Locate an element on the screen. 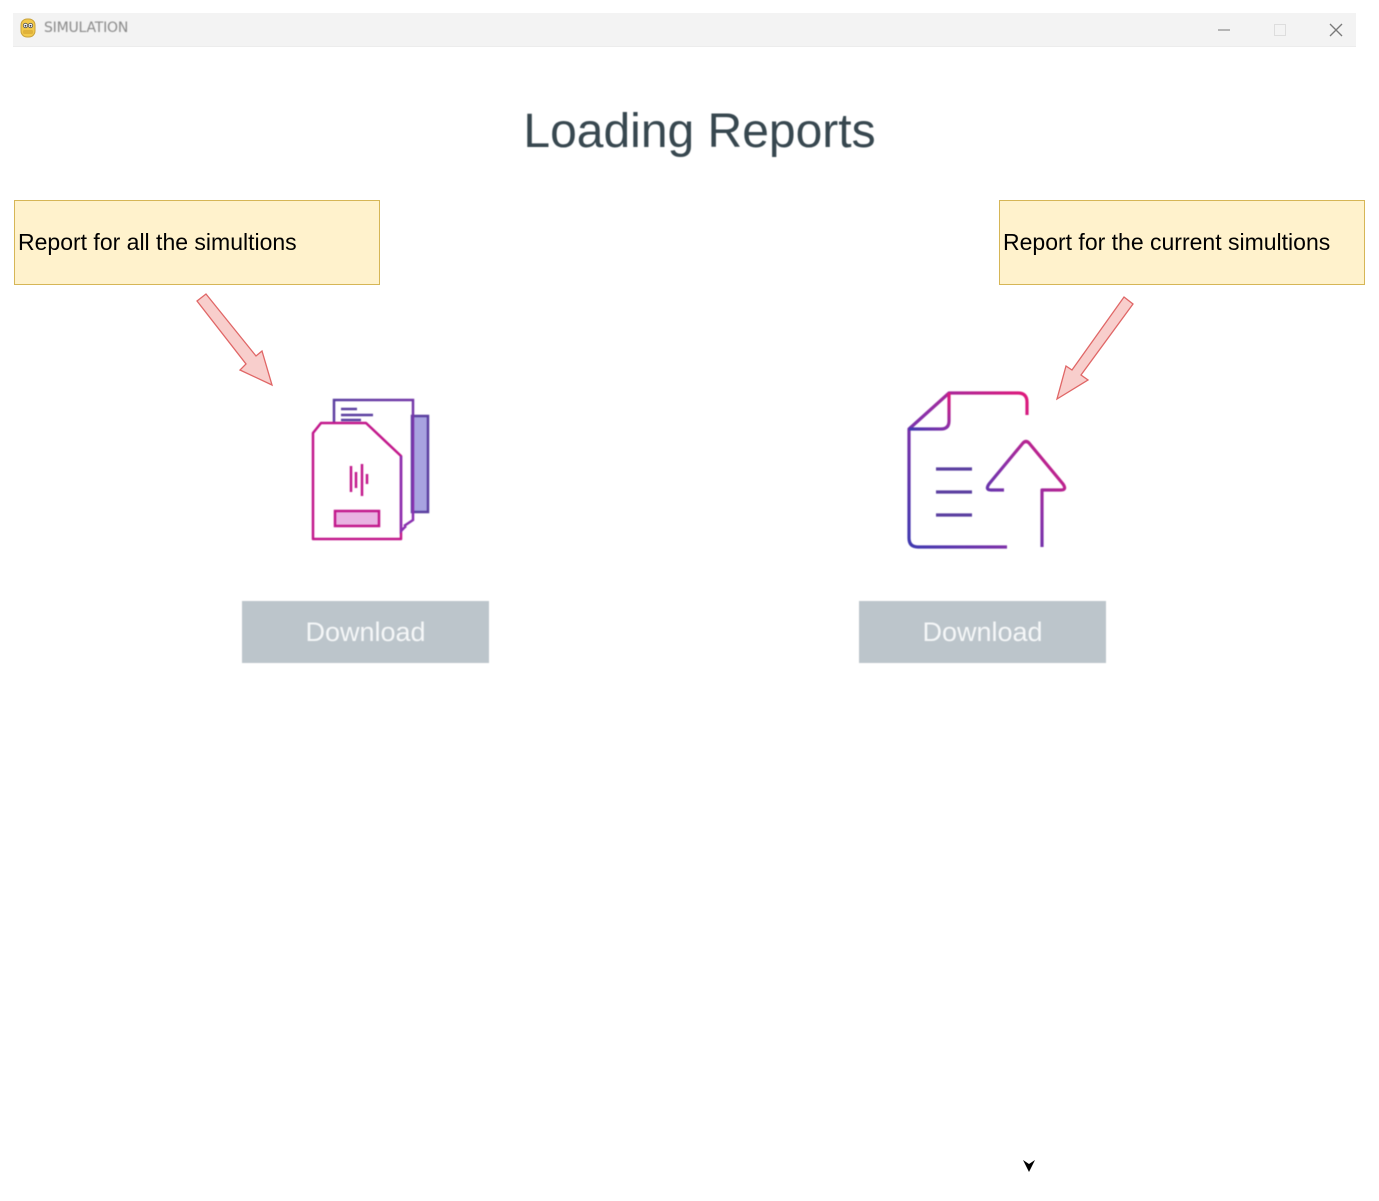  download-current-button: Download is located at coordinates (982, 632).